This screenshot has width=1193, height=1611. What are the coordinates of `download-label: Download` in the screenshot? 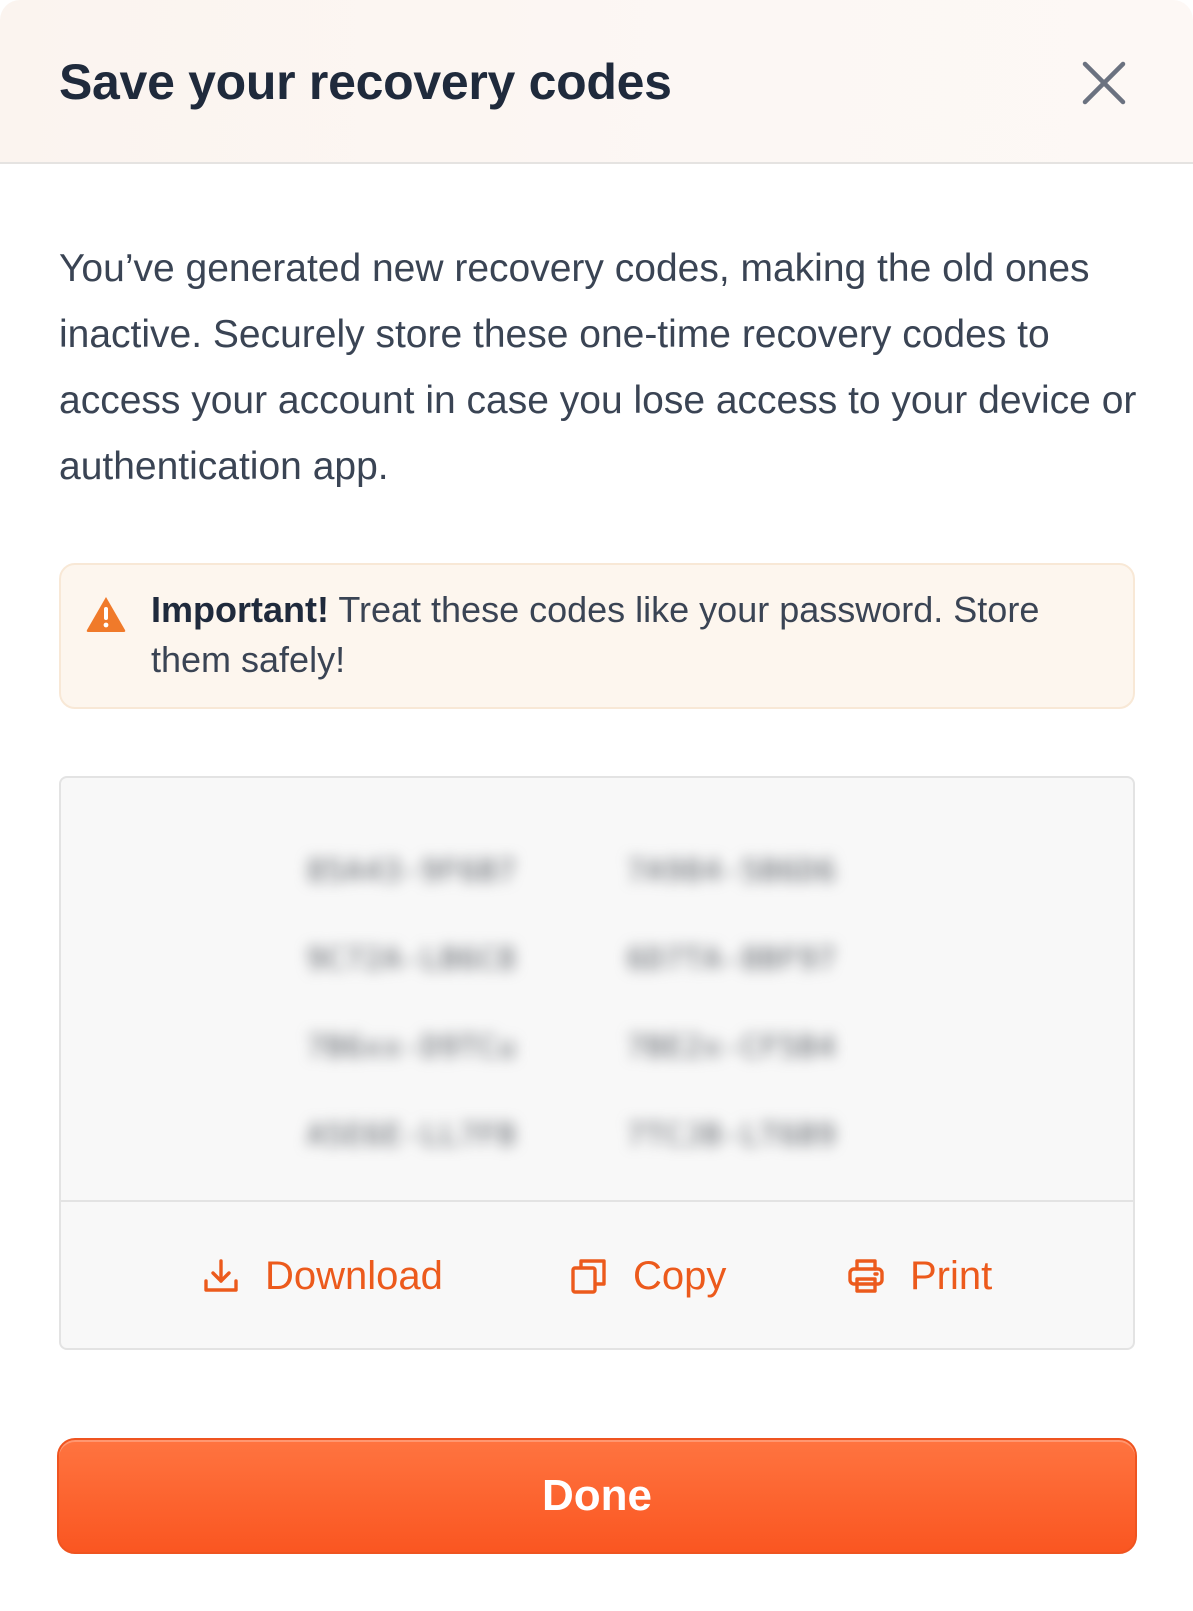 It's located at (354, 1276).